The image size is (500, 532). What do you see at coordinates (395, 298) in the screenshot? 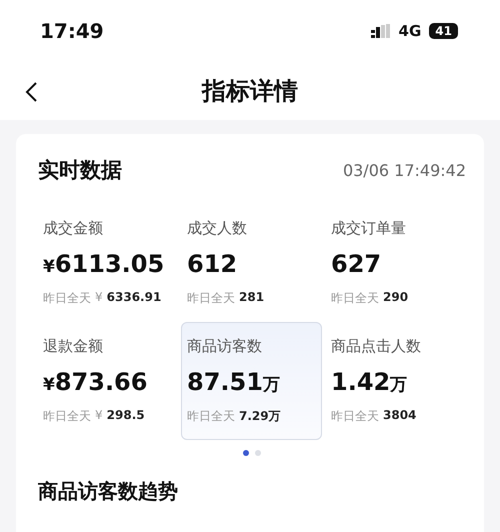
I see `previous-value: 290` at bounding box center [395, 298].